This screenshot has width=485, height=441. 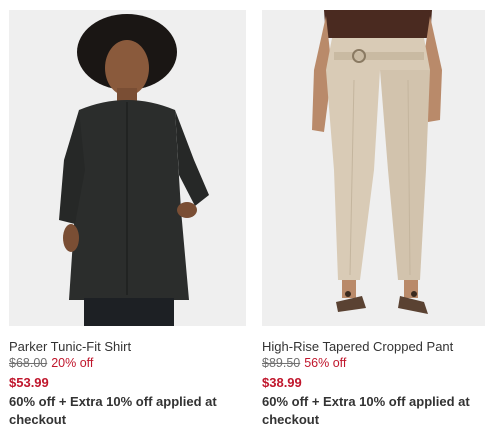 I want to click on price-row: $68.00 20% off, so click(x=127, y=363).